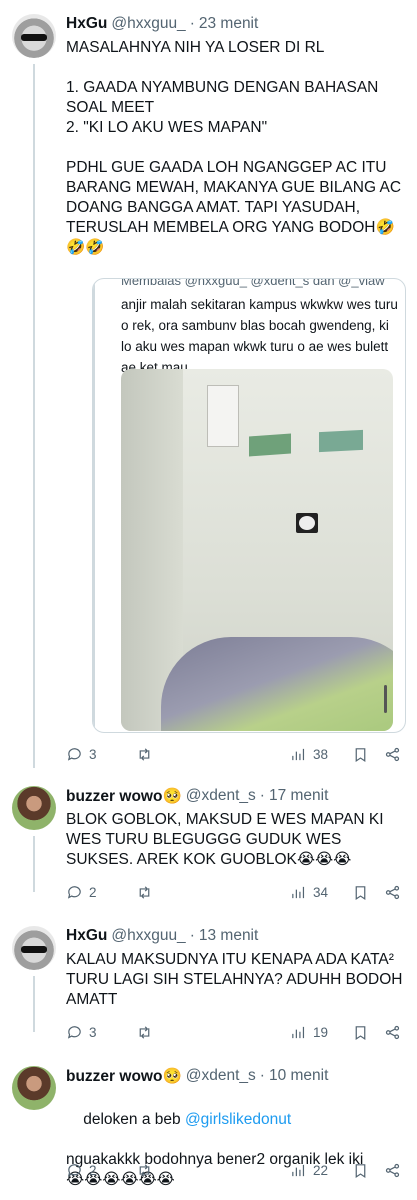 The image size is (417, 1200). Describe the element at coordinates (307, 523) in the screenshot. I see `photo-clock` at that location.